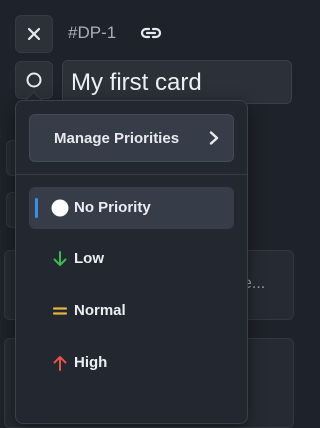 The width and height of the screenshot is (320, 428). What do you see at coordinates (131, 363) in the screenshot?
I see `priority-item-high: High` at bounding box center [131, 363].